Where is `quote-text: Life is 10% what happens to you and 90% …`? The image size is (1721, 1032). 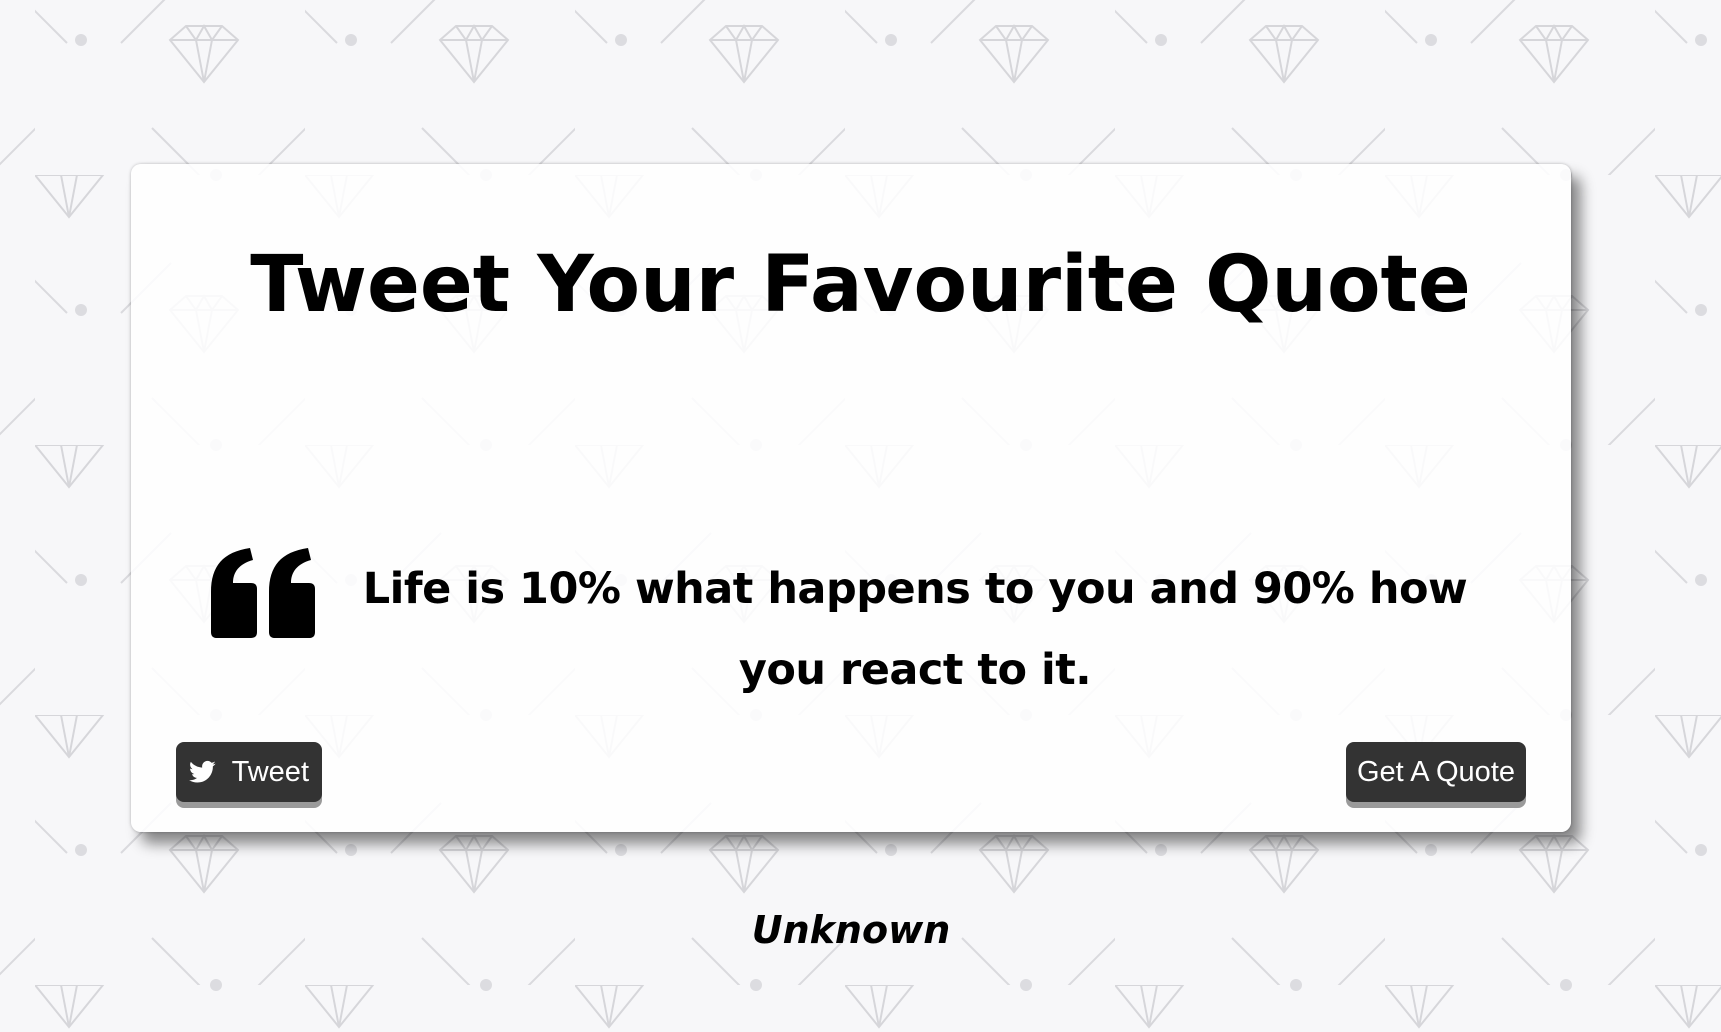 quote-text: Life is 10% what happens to you and 90% … is located at coordinates (915, 629).